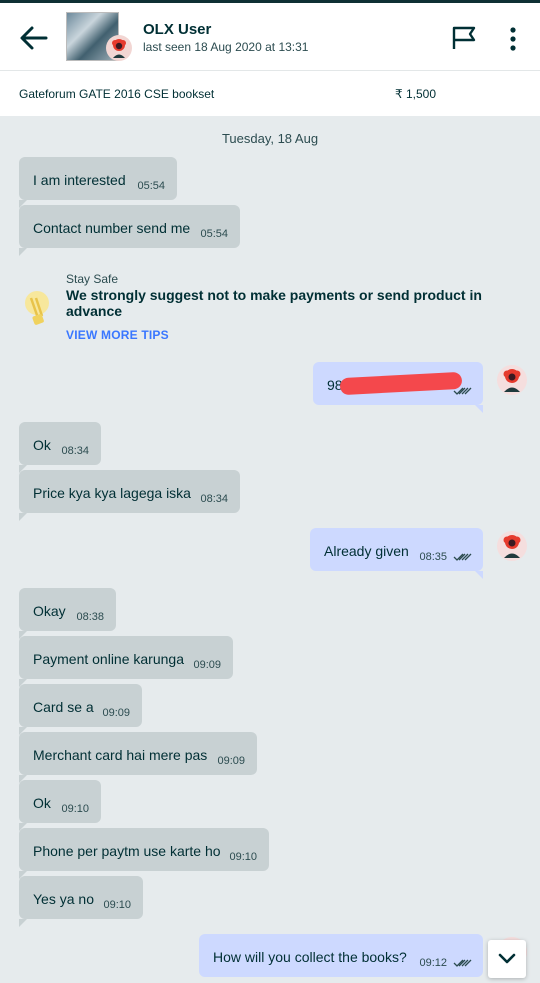 Image resolution: width=540 pixels, height=983 pixels. Describe the element at coordinates (117, 335) in the screenshot. I see `view-more-tips-link: VIEW MORE TIPS` at that location.